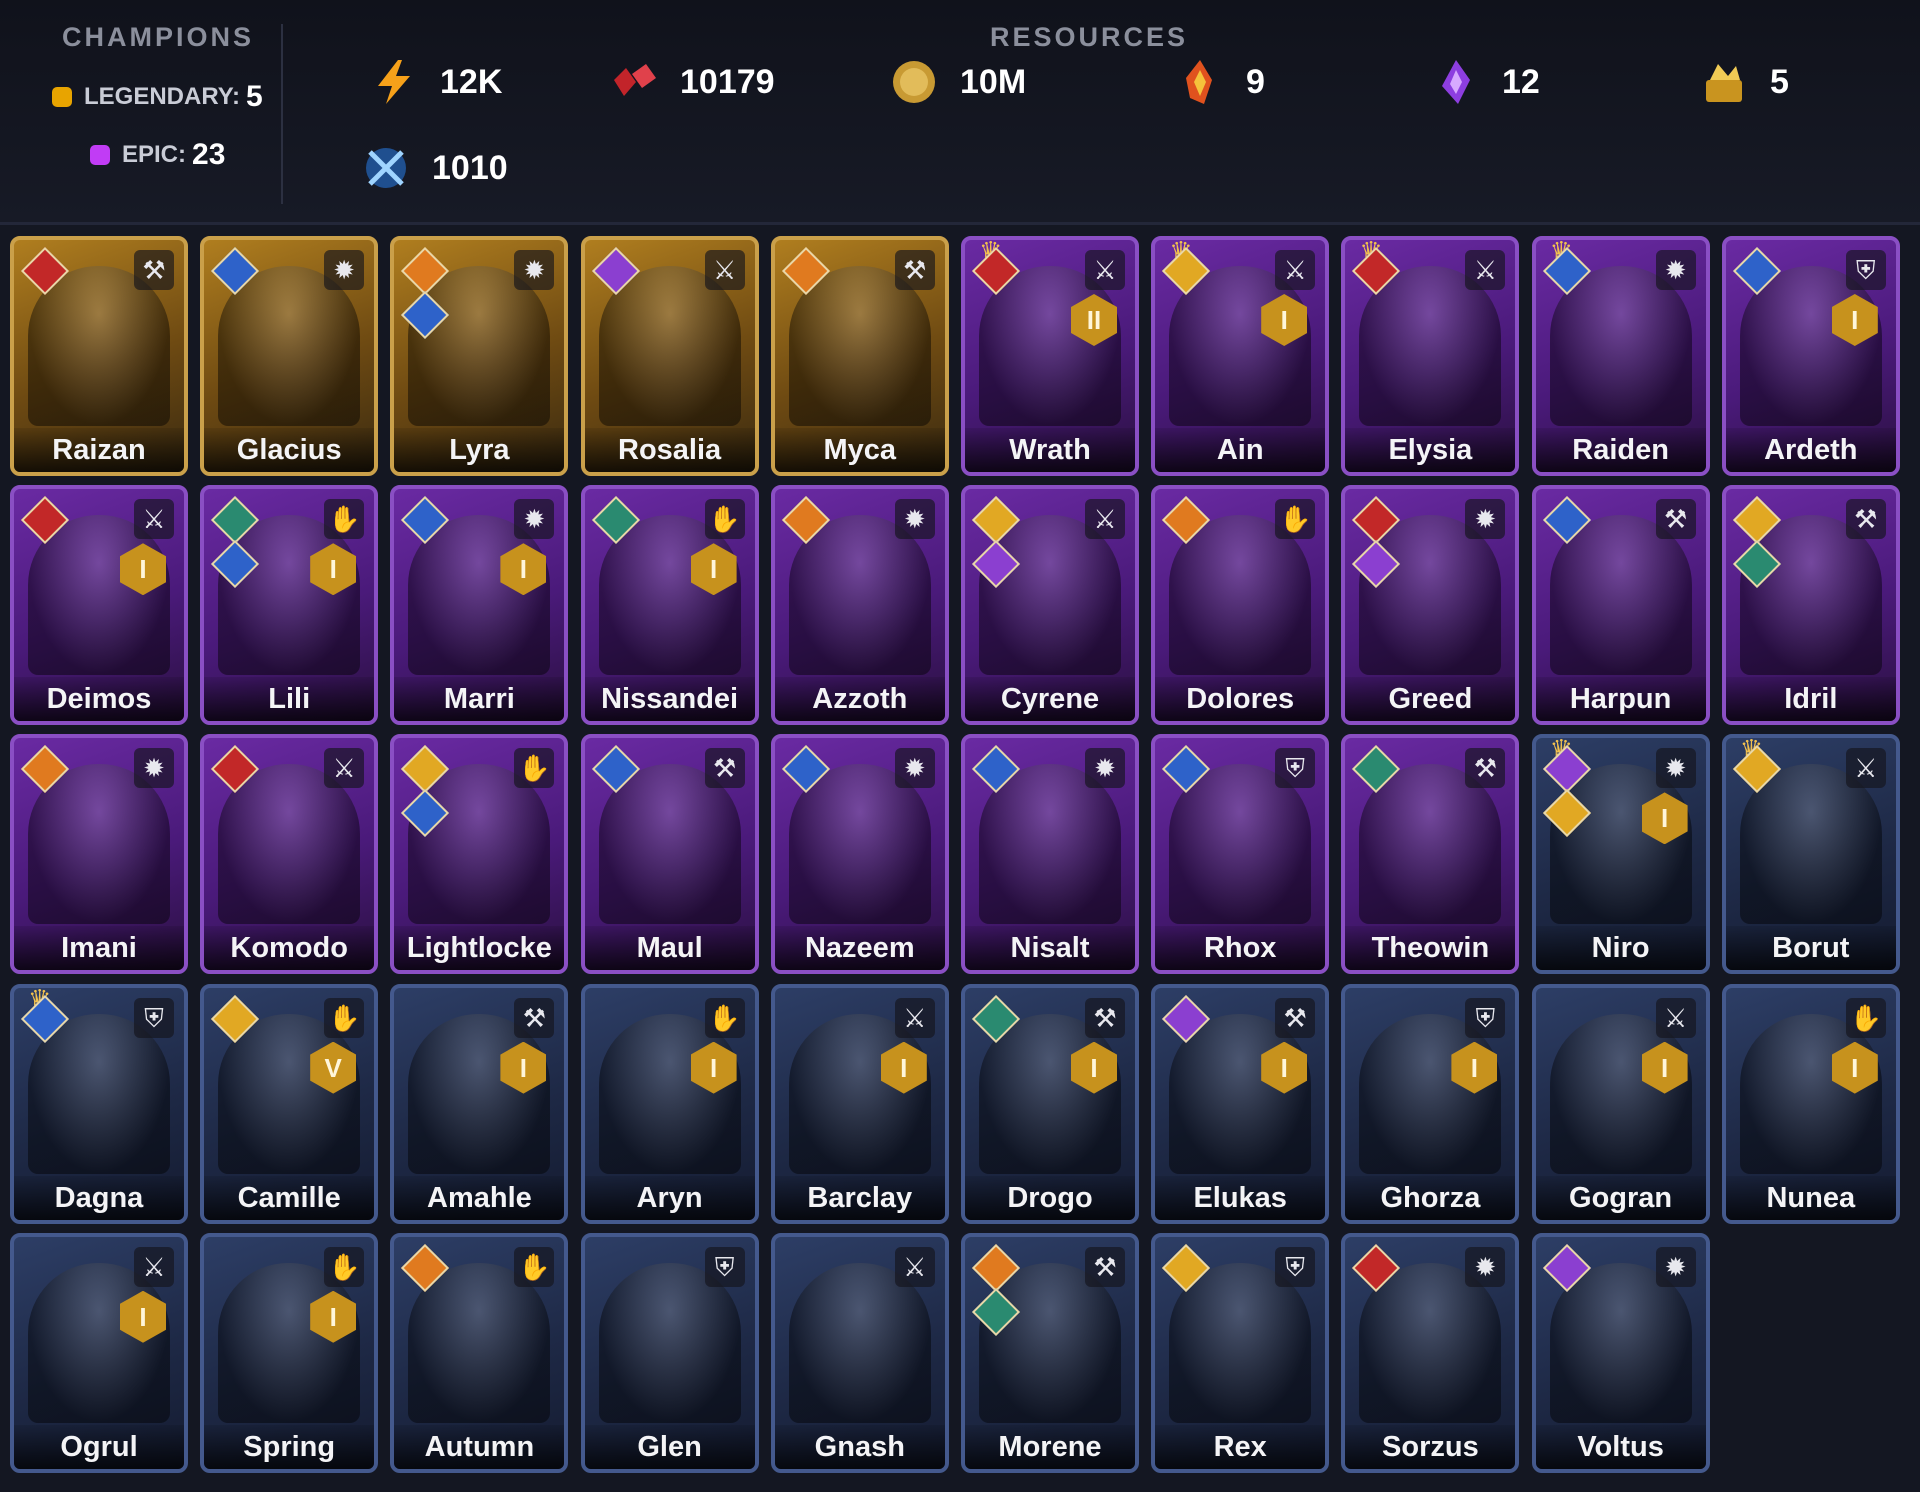  I want to click on epic-count: EPIC: 23, so click(157, 155).